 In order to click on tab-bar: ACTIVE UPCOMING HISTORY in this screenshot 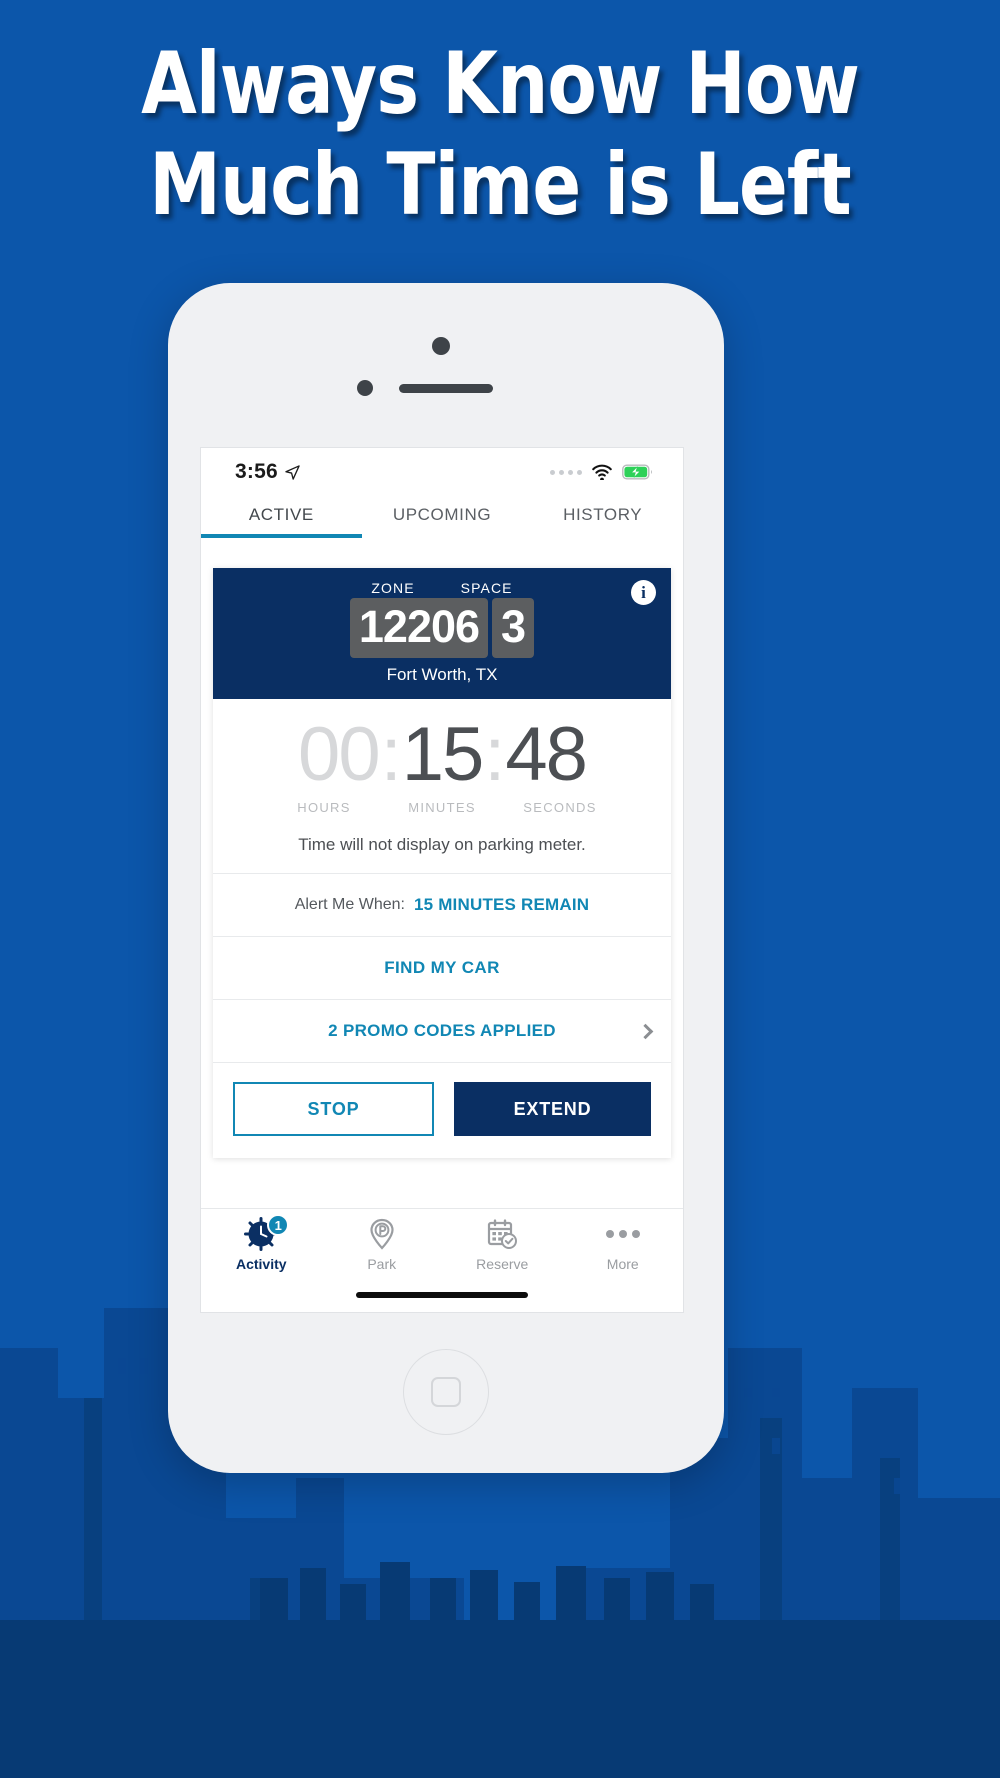, I will do `click(442, 525)`.